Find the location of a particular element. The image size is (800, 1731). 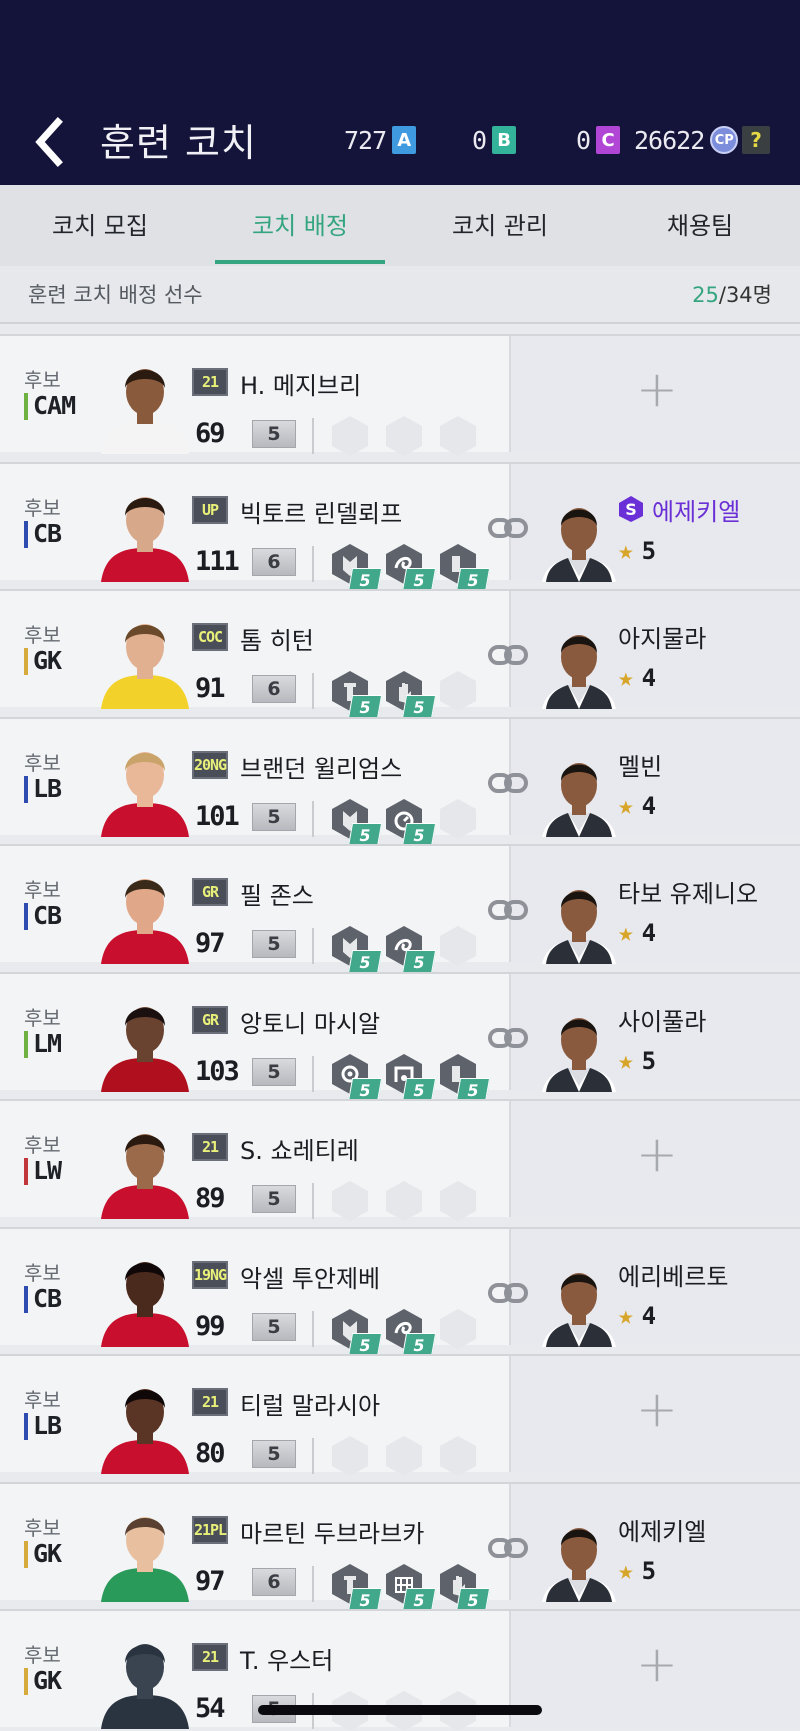

tab-coach-assign: 코치 배정 is located at coordinates (300, 225).